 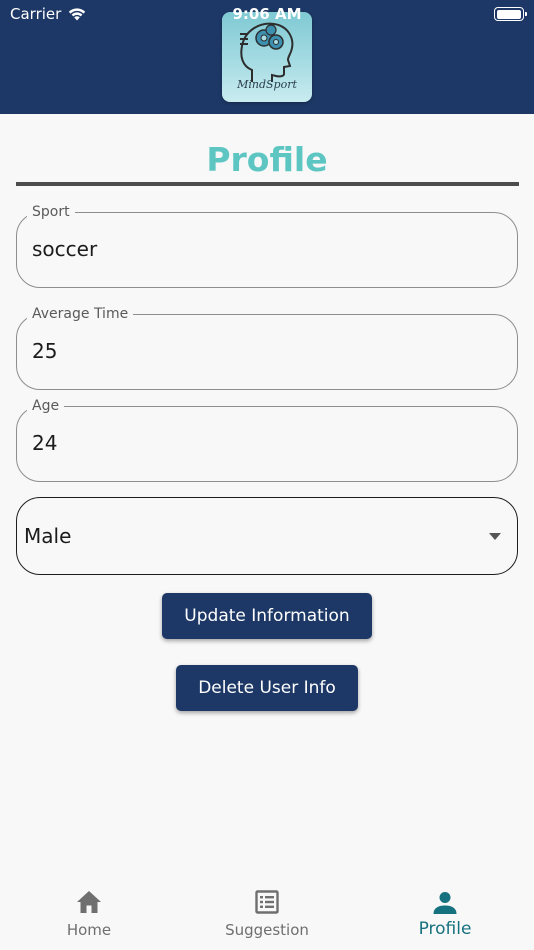 I want to click on age-value: 24, so click(x=45, y=443).